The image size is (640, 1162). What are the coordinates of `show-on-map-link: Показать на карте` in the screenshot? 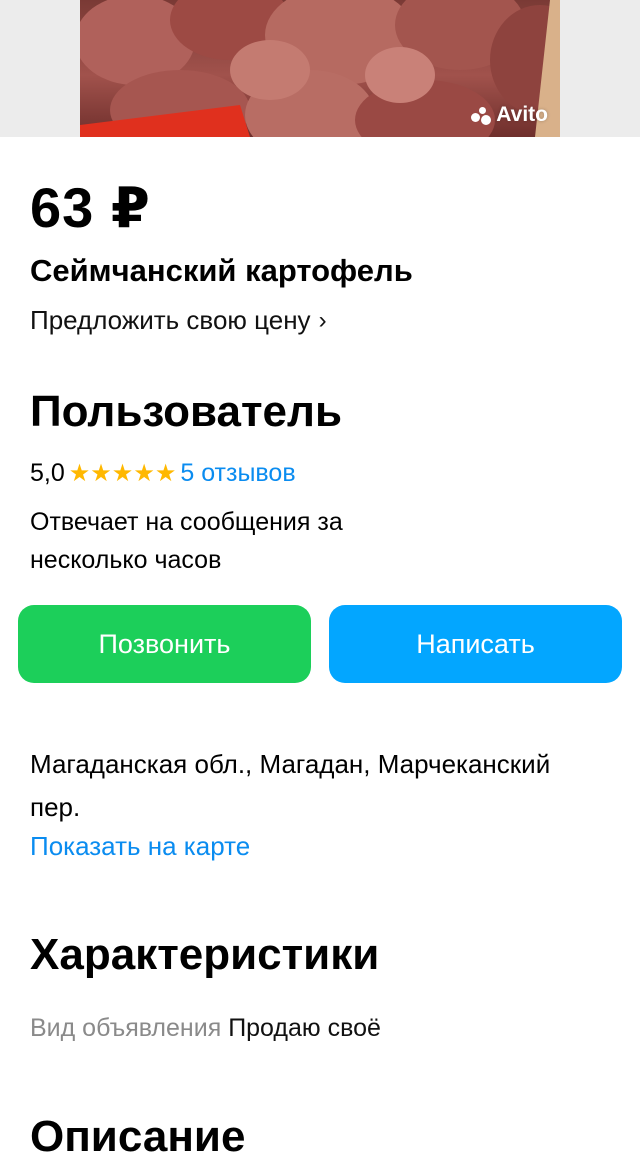 It's located at (140, 846).